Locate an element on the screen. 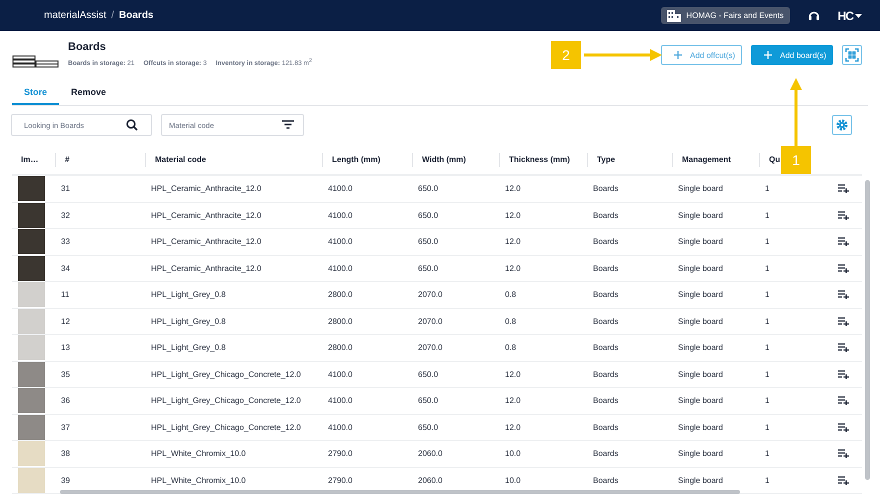  table-cell-text: 12 is located at coordinates (65, 321).